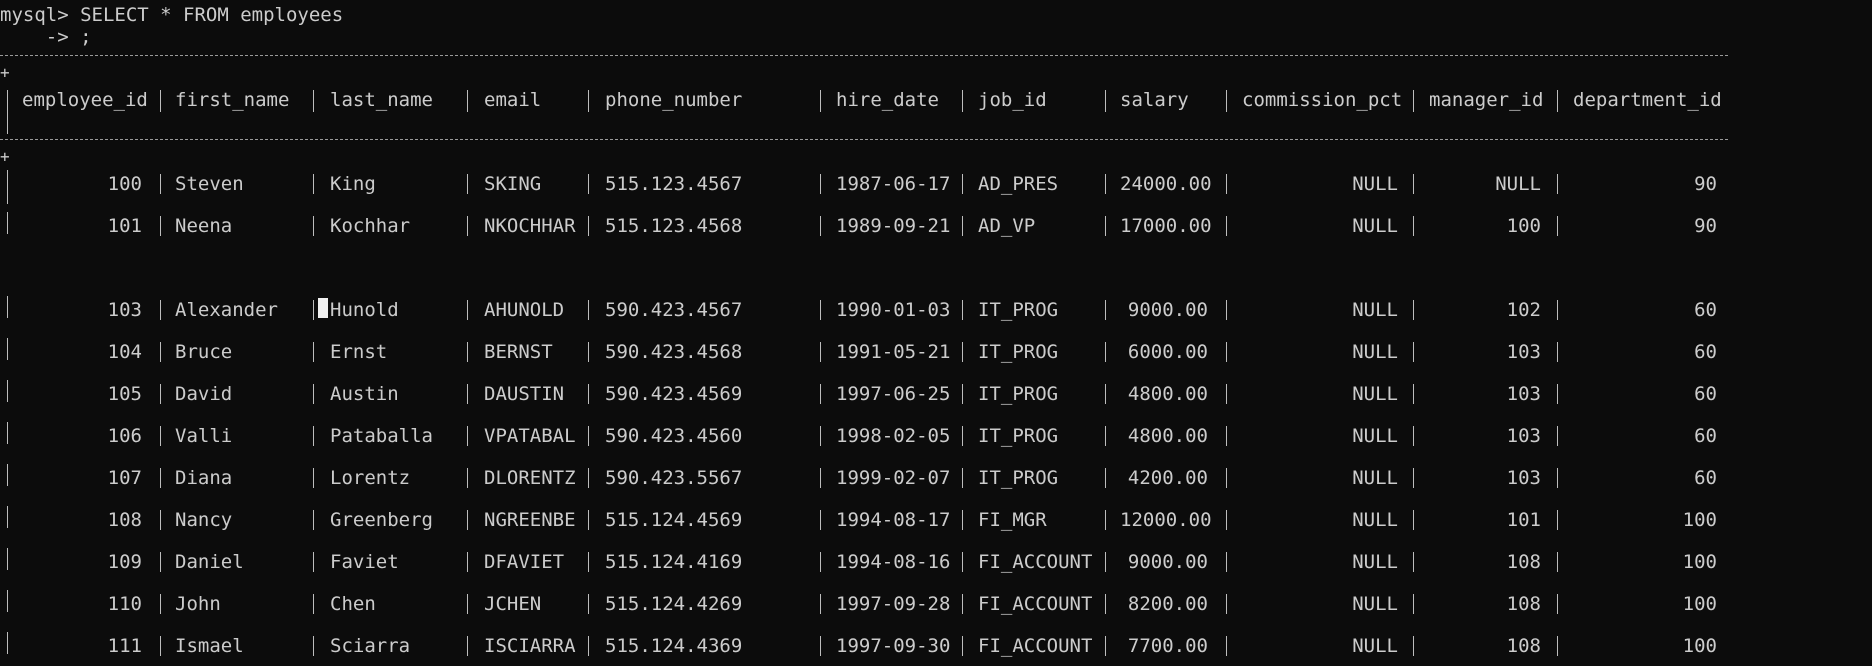  I want to click on column-header-phone-number: phone_number, so click(674, 100).